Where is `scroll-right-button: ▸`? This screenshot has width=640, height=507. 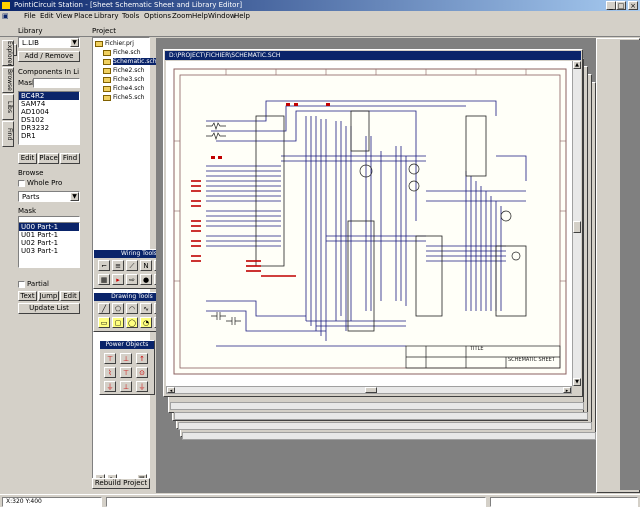
scroll-right-button: ▸ is located at coordinates (567, 390).